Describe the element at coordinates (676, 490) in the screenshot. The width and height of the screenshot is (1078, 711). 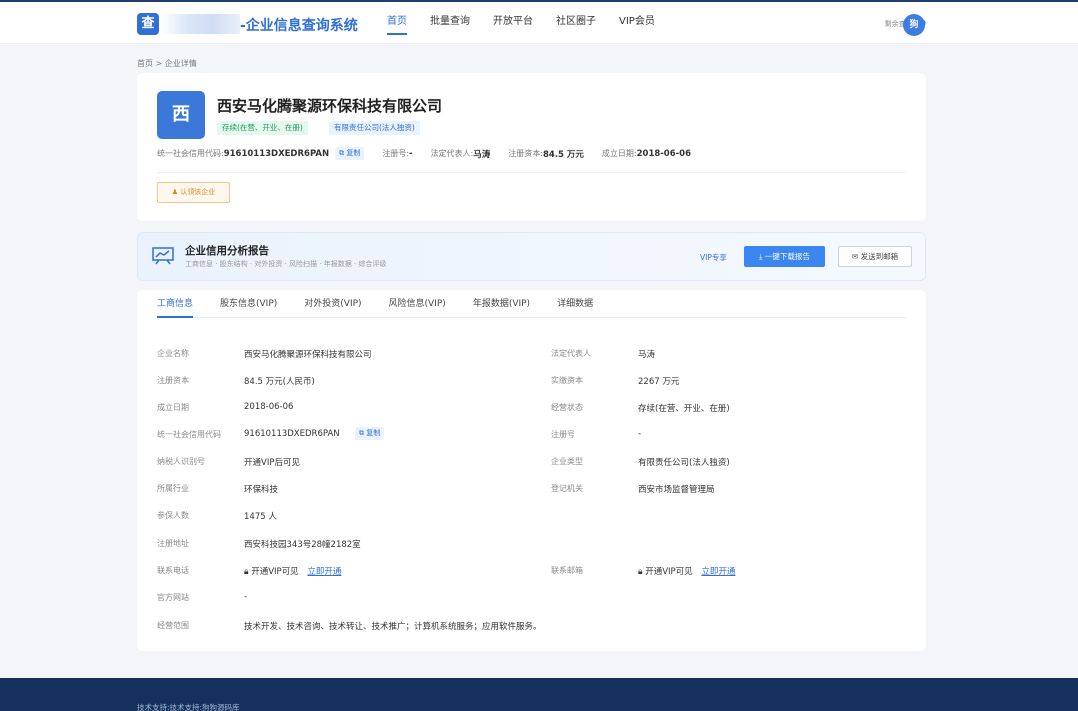
I see `field-value: 西安市场监督管理局` at that location.